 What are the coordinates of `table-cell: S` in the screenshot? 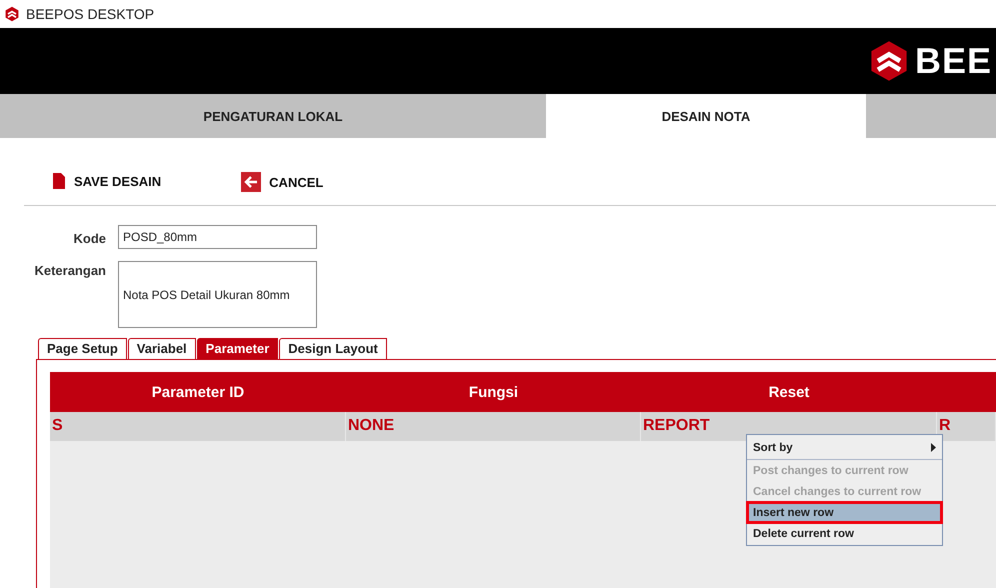 It's located at (198, 426).